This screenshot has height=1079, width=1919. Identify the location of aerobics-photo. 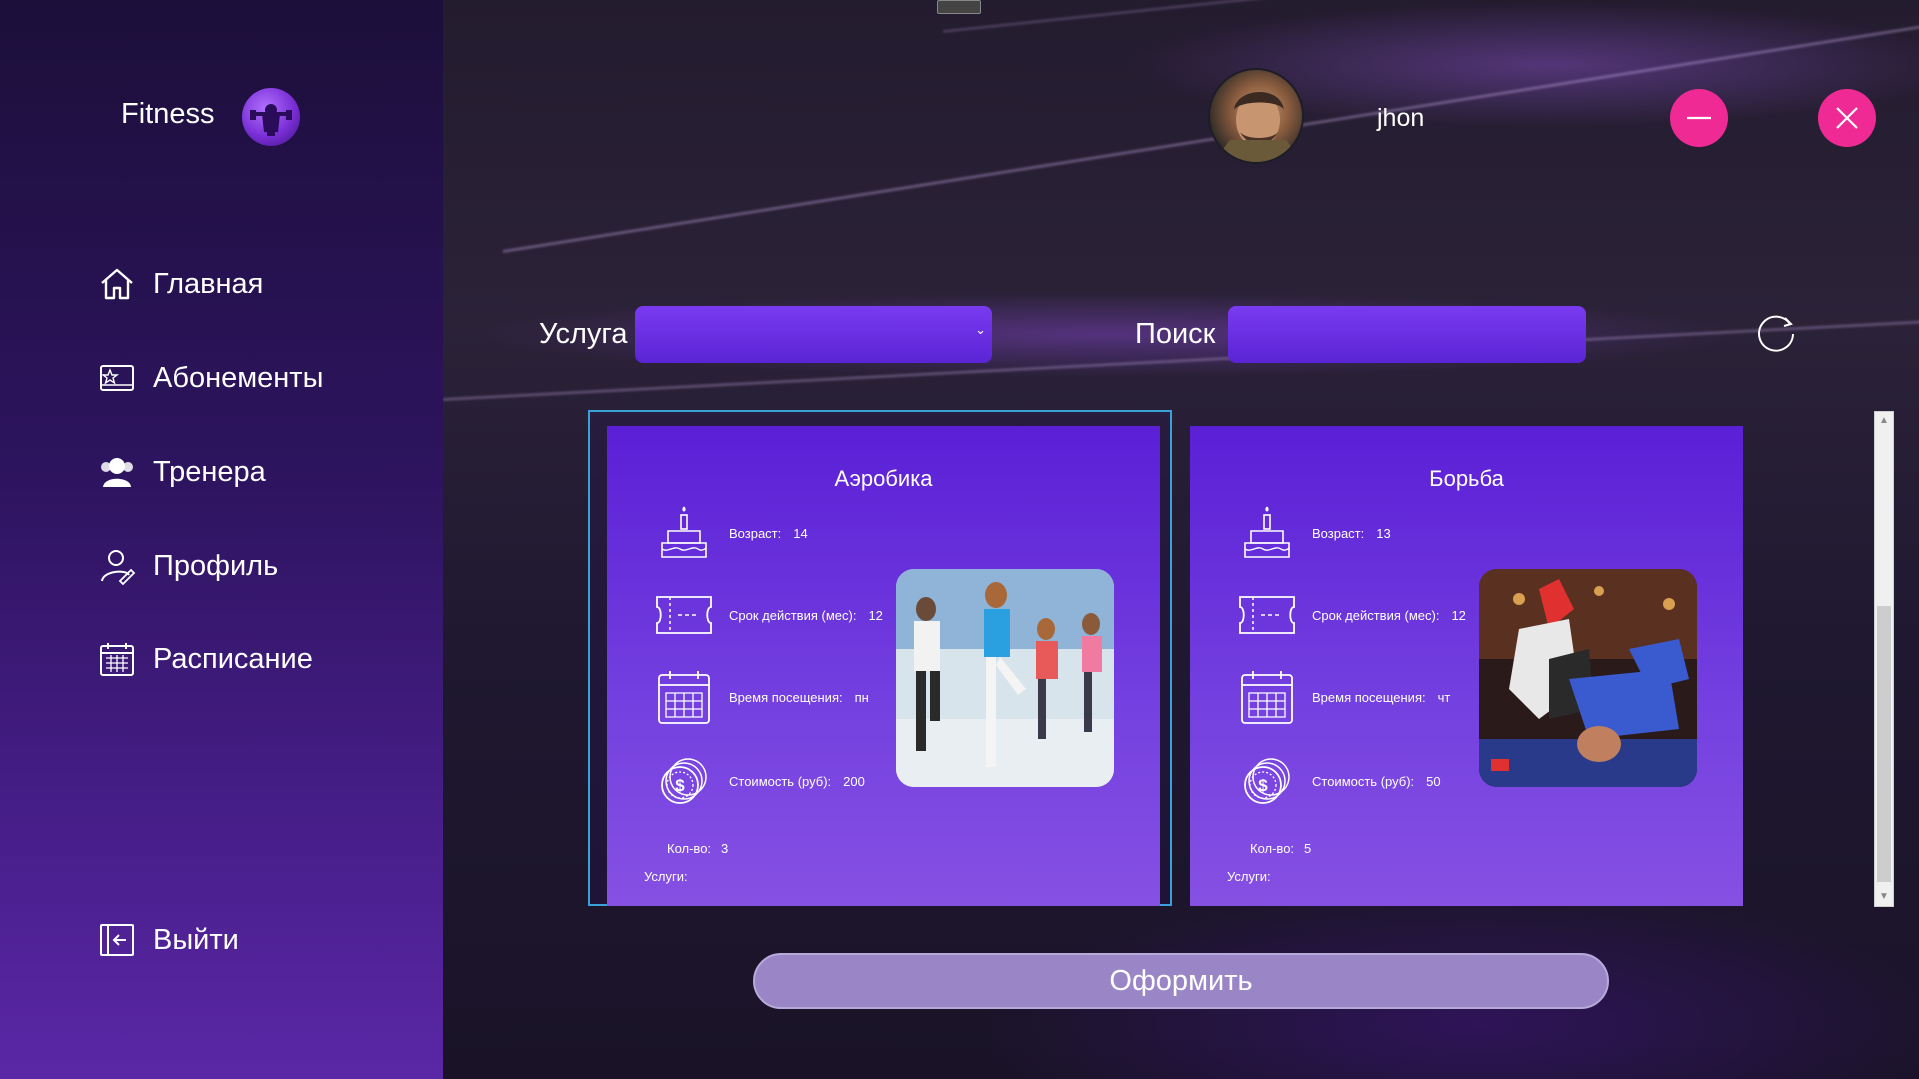
(1005, 678).